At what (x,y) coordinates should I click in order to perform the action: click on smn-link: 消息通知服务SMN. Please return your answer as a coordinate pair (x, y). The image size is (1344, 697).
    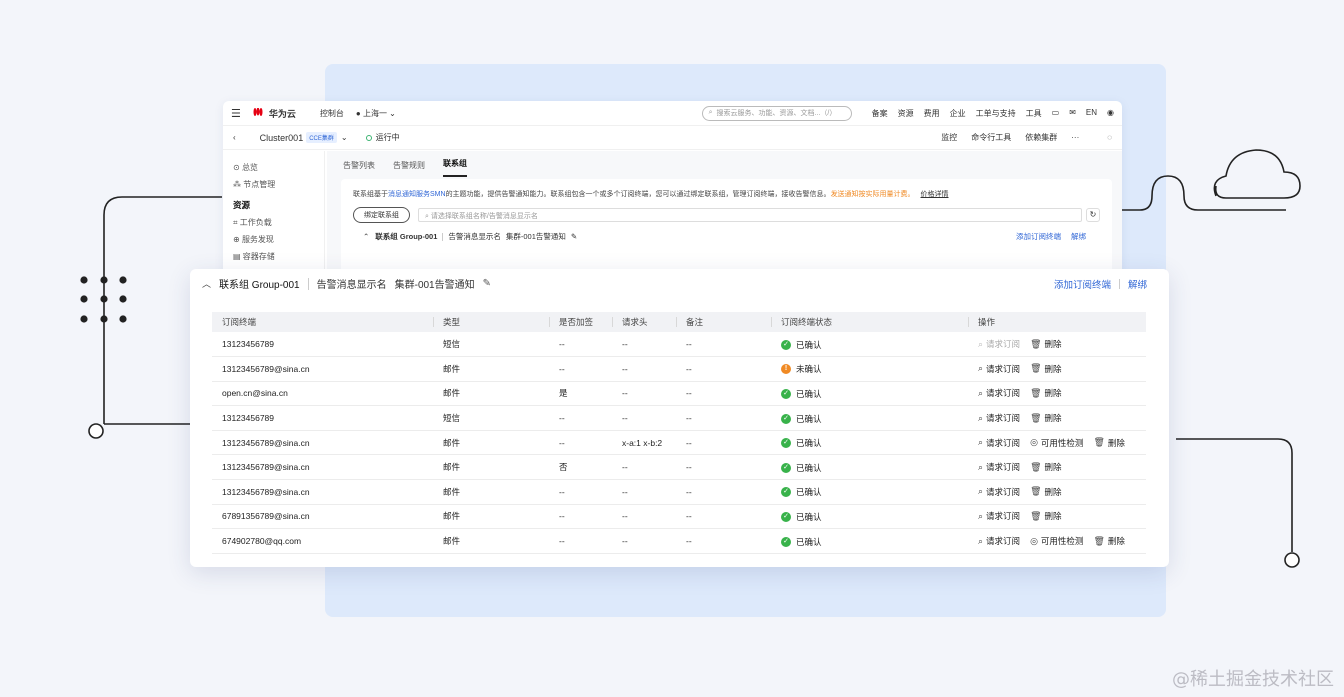
    Looking at the image, I should click on (417, 194).